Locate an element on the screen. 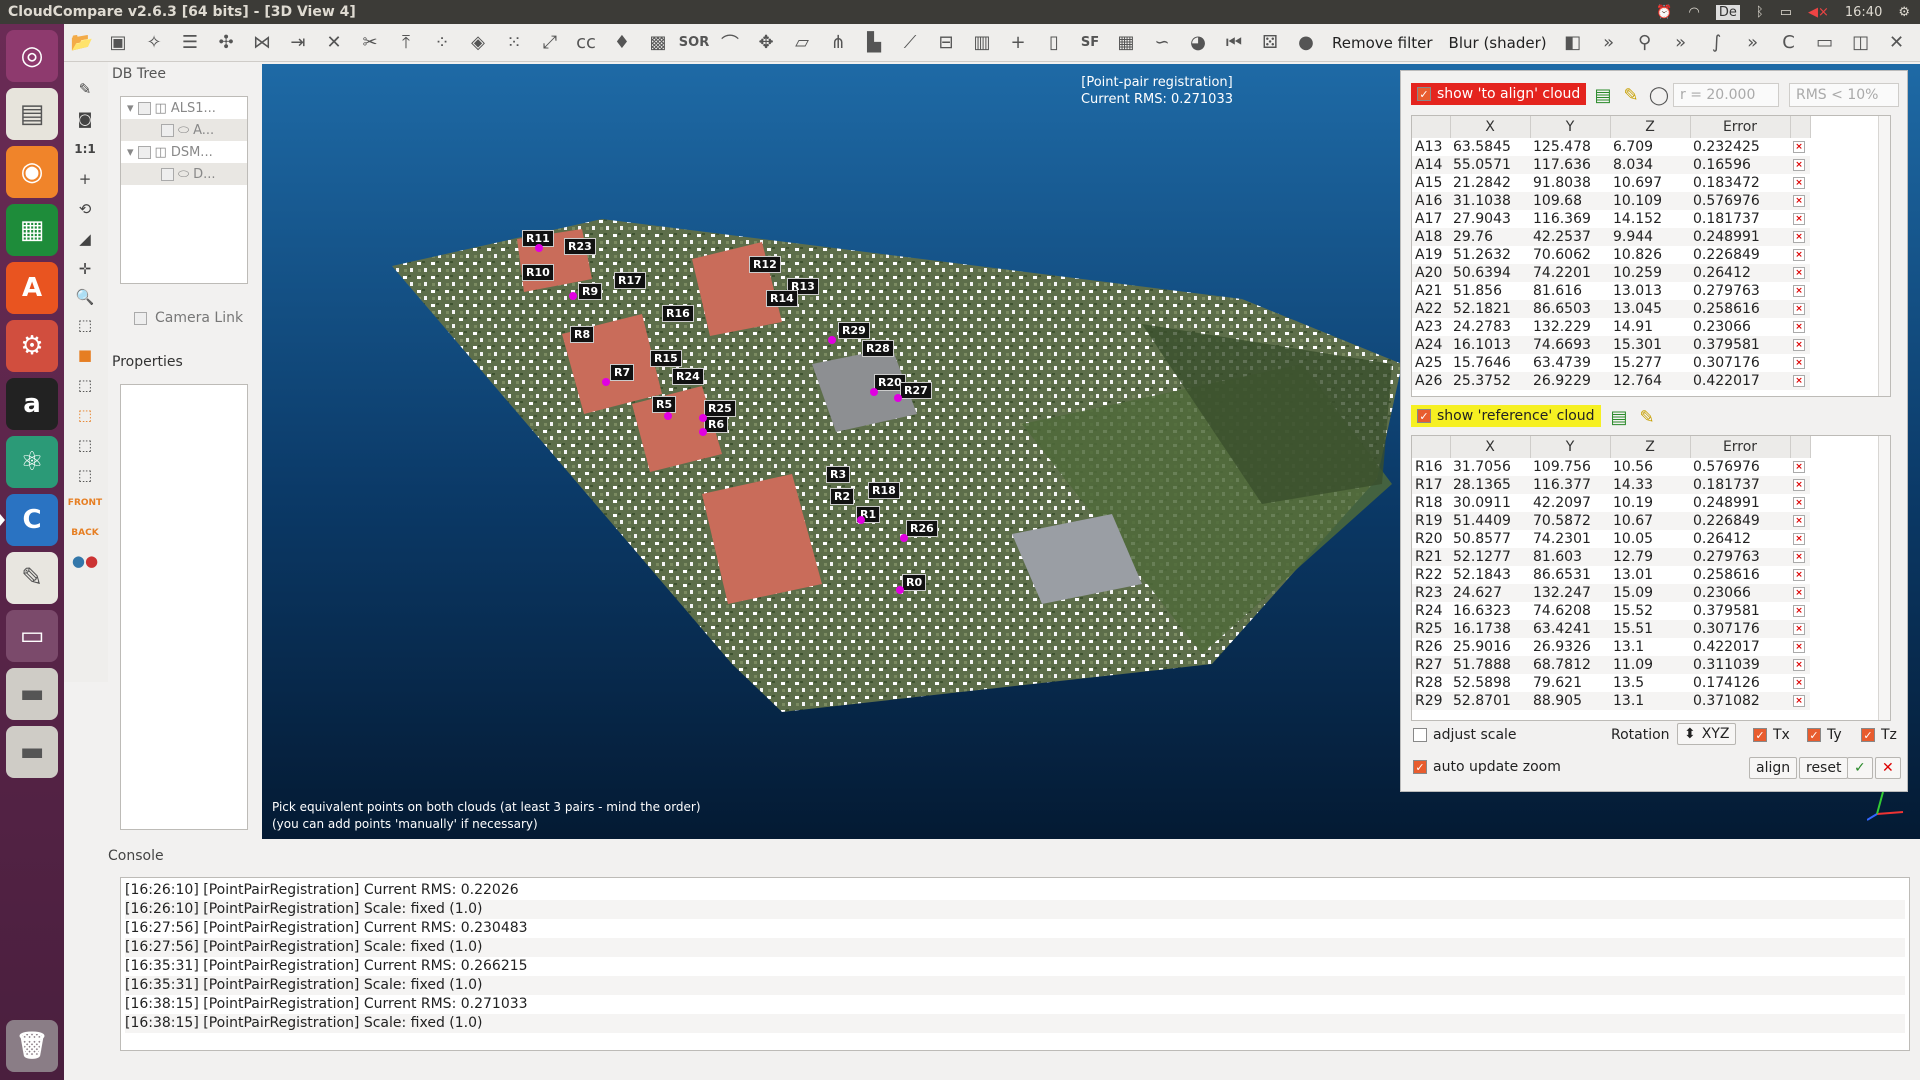  show-reference-toggle: ✓ show 'reference' cloud is located at coordinates (1506, 416).